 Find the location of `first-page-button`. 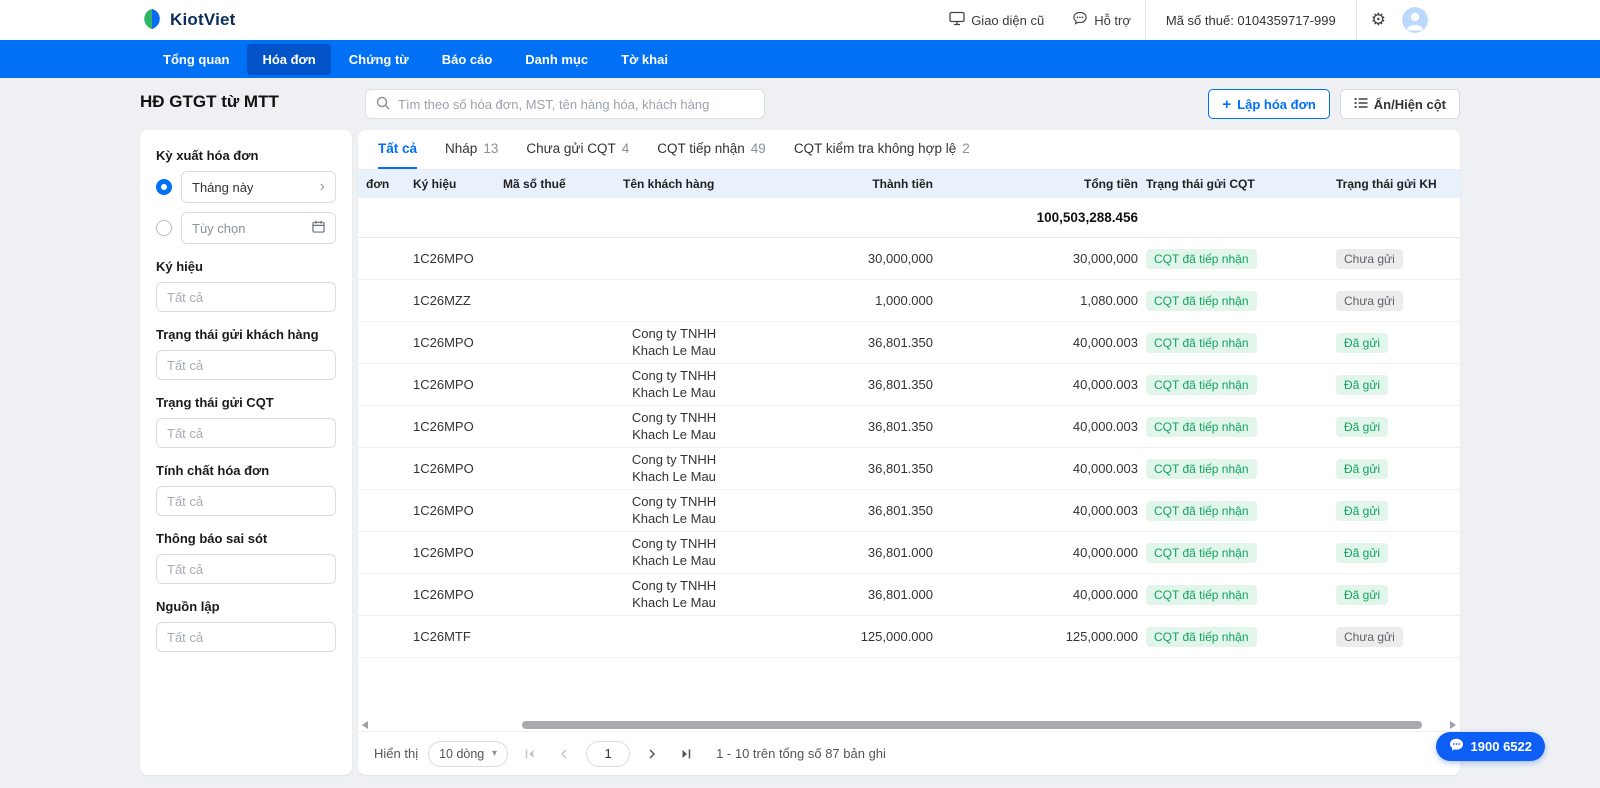

first-page-button is located at coordinates (530, 754).